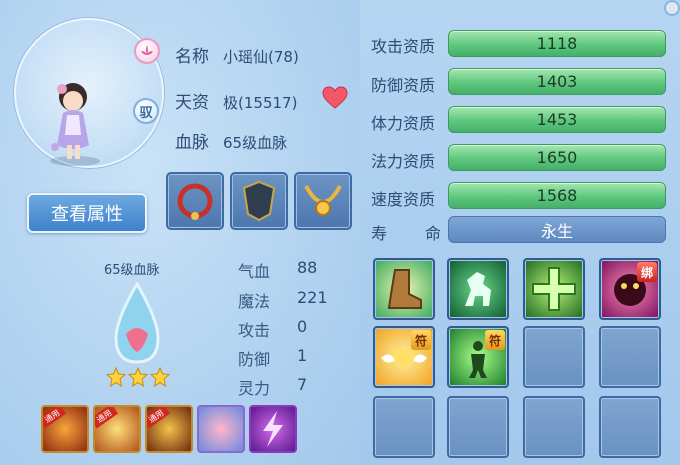 This screenshot has width=680, height=465. What do you see at coordinates (254, 301) in the screenshot?
I see `stat-label-mp: 魔法` at bounding box center [254, 301].